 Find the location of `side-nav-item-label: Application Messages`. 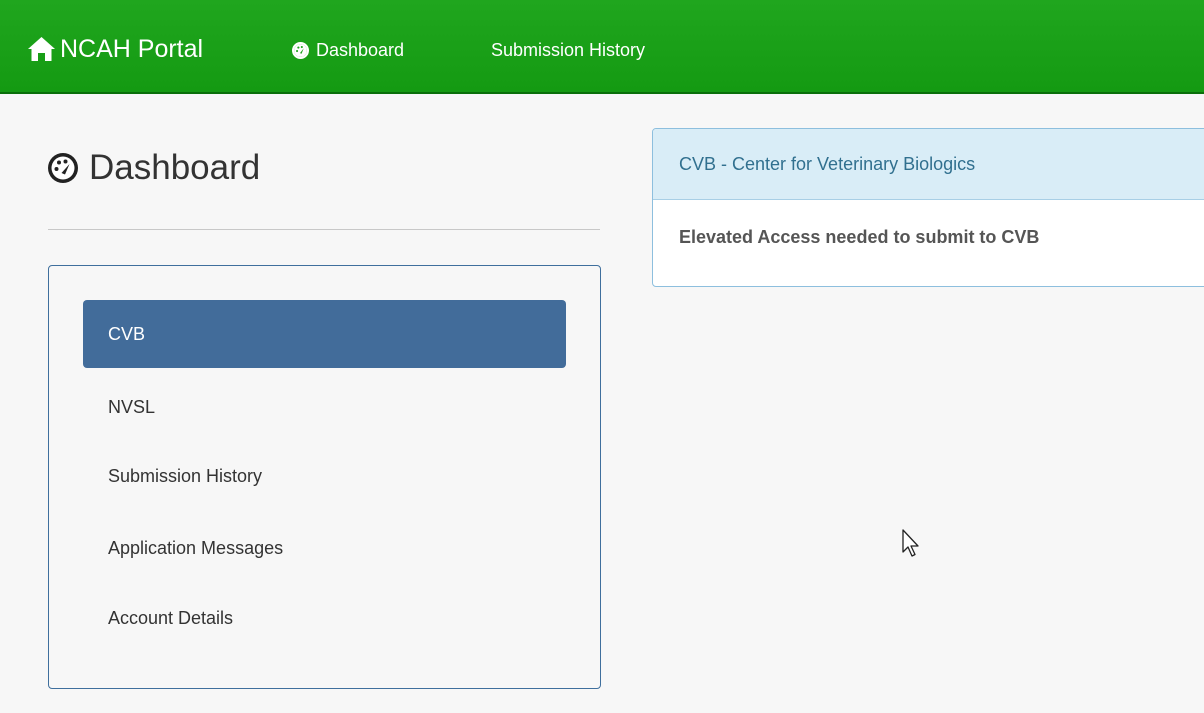

side-nav-item-label: Application Messages is located at coordinates (196, 547).